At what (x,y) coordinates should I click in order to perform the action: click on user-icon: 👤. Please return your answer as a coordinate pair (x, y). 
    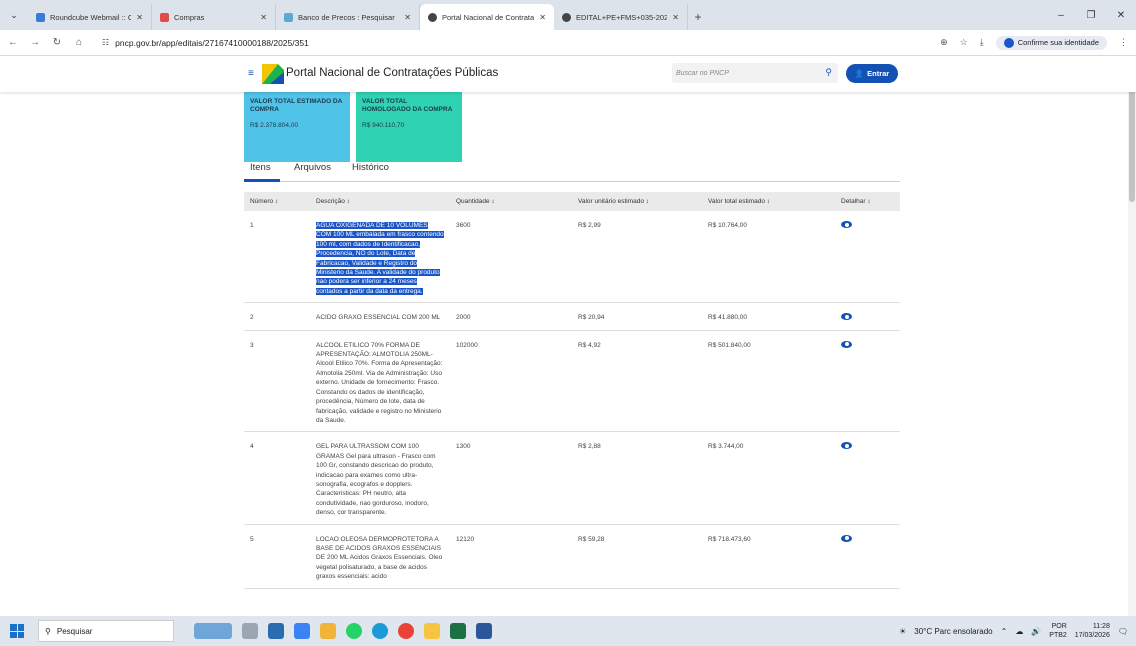
    Looking at the image, I should click on (859, 73).